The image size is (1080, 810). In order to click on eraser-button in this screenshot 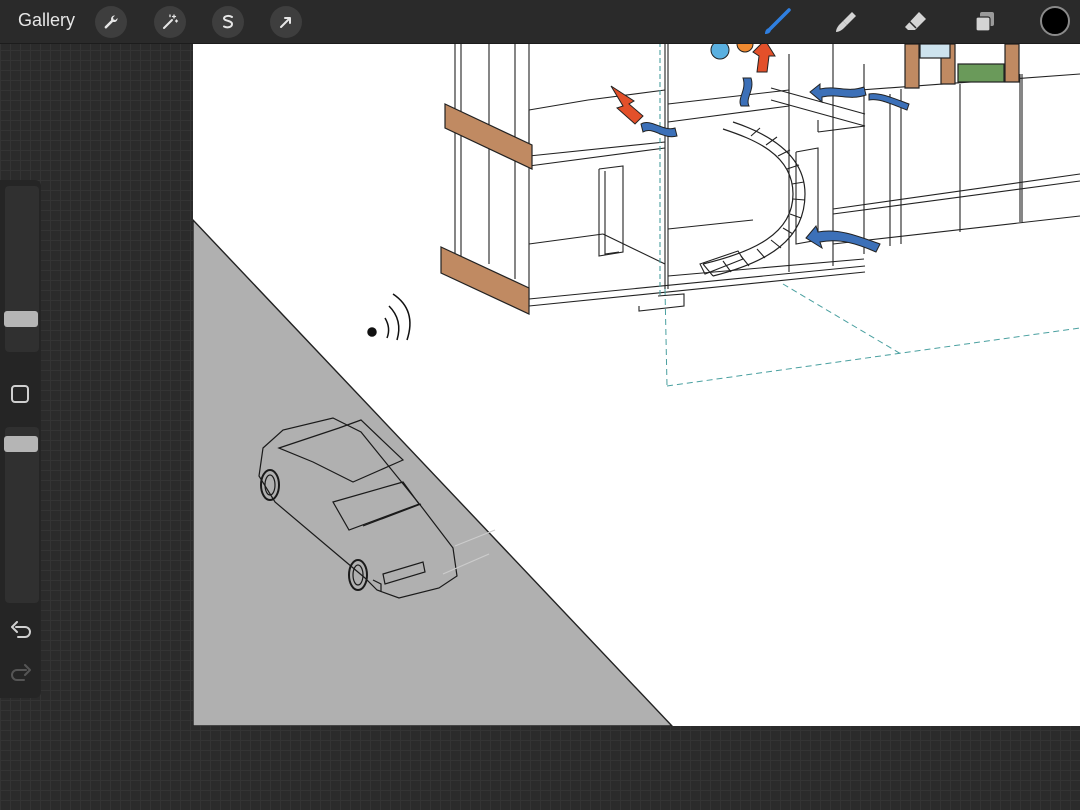, I will do `click(915, 22)`.